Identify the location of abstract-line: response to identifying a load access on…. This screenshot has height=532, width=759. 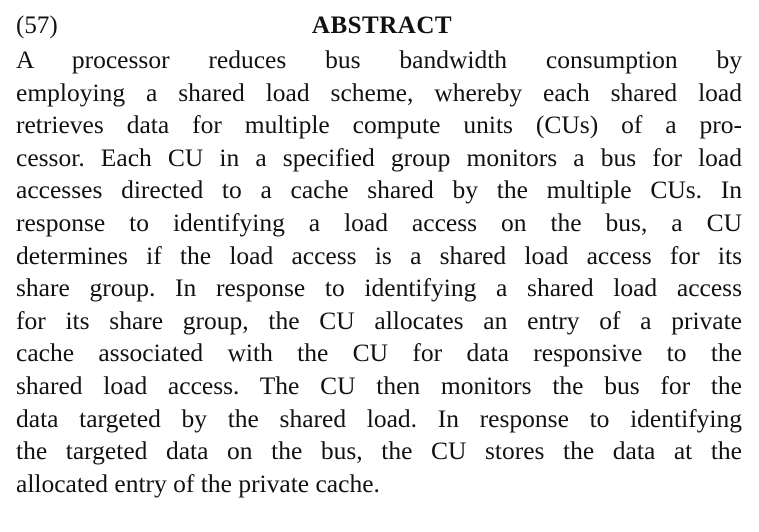
(379, 222).